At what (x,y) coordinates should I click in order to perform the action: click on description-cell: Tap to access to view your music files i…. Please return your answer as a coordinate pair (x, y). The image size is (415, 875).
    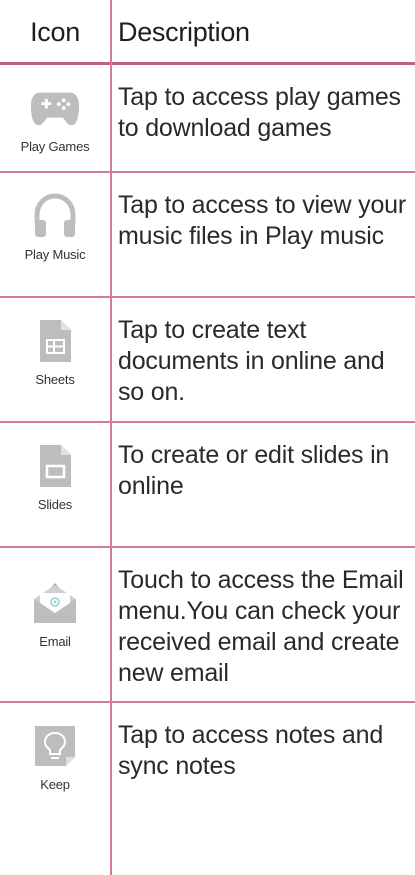
    Looking at the image, I should click on (262, 234).